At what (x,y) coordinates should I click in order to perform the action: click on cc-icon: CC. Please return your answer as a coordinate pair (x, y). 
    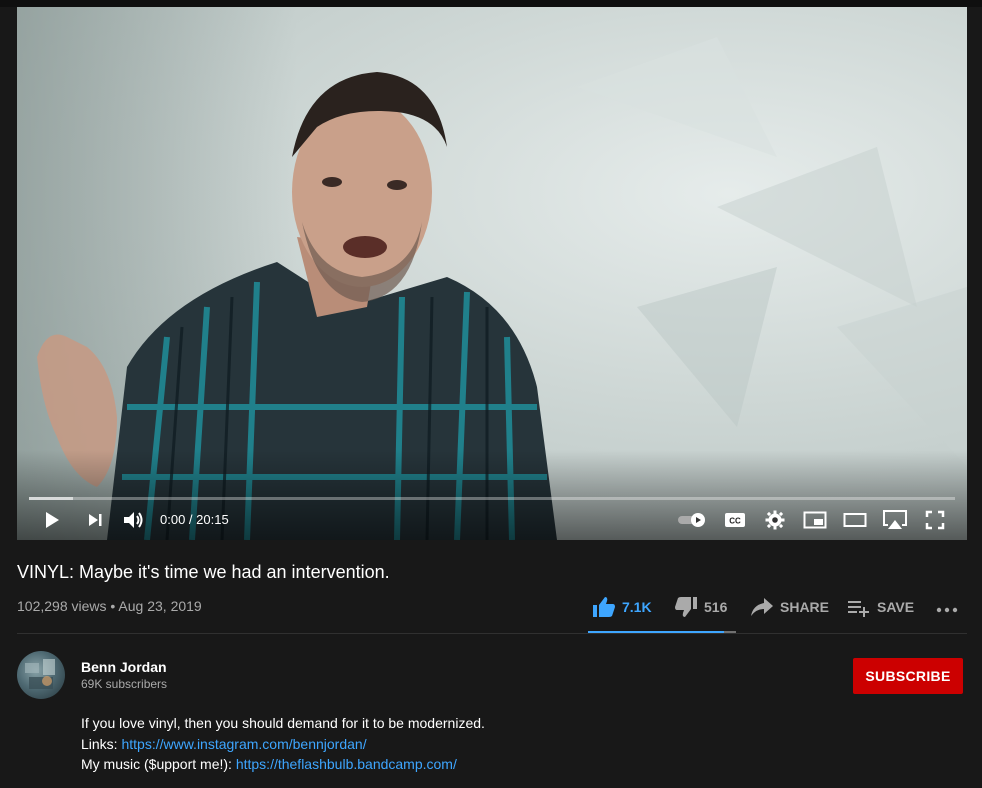
    Looking at the image, I should click on (735, 520).